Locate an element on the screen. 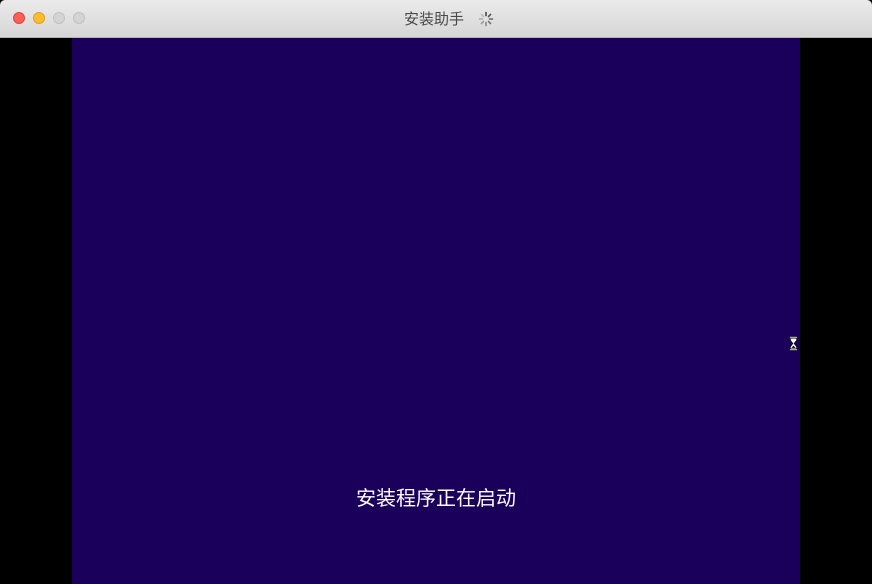 This screenshot has height=584, width=872. minimize-button is located at coordinates (39, 18).